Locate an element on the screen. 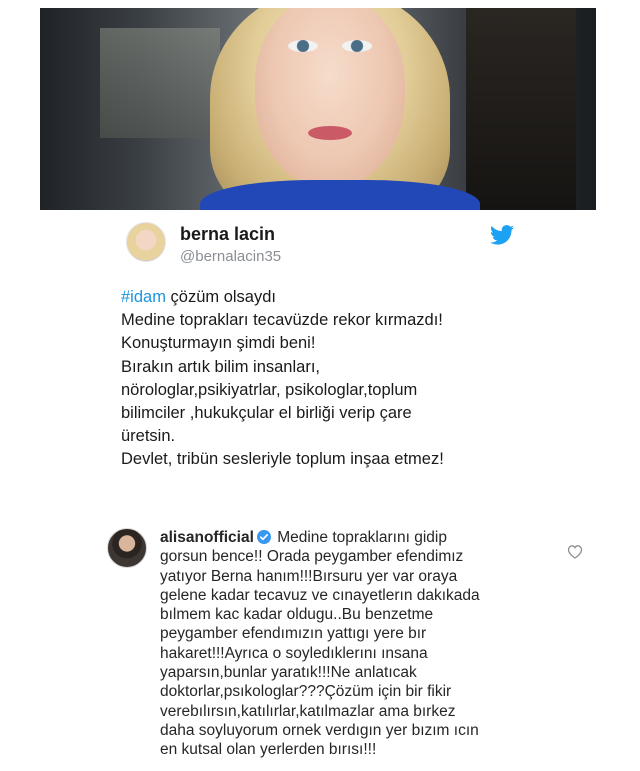 The height and width of the screenshot is (771, 640). tweet-line: Konuşturmayın şimdi beni! is located at coordinates (218, 343).